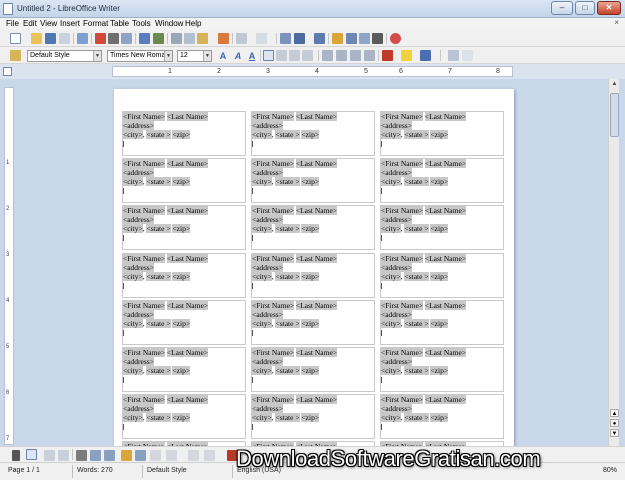  I want to click on menu-table: Table, so click(119, 23).